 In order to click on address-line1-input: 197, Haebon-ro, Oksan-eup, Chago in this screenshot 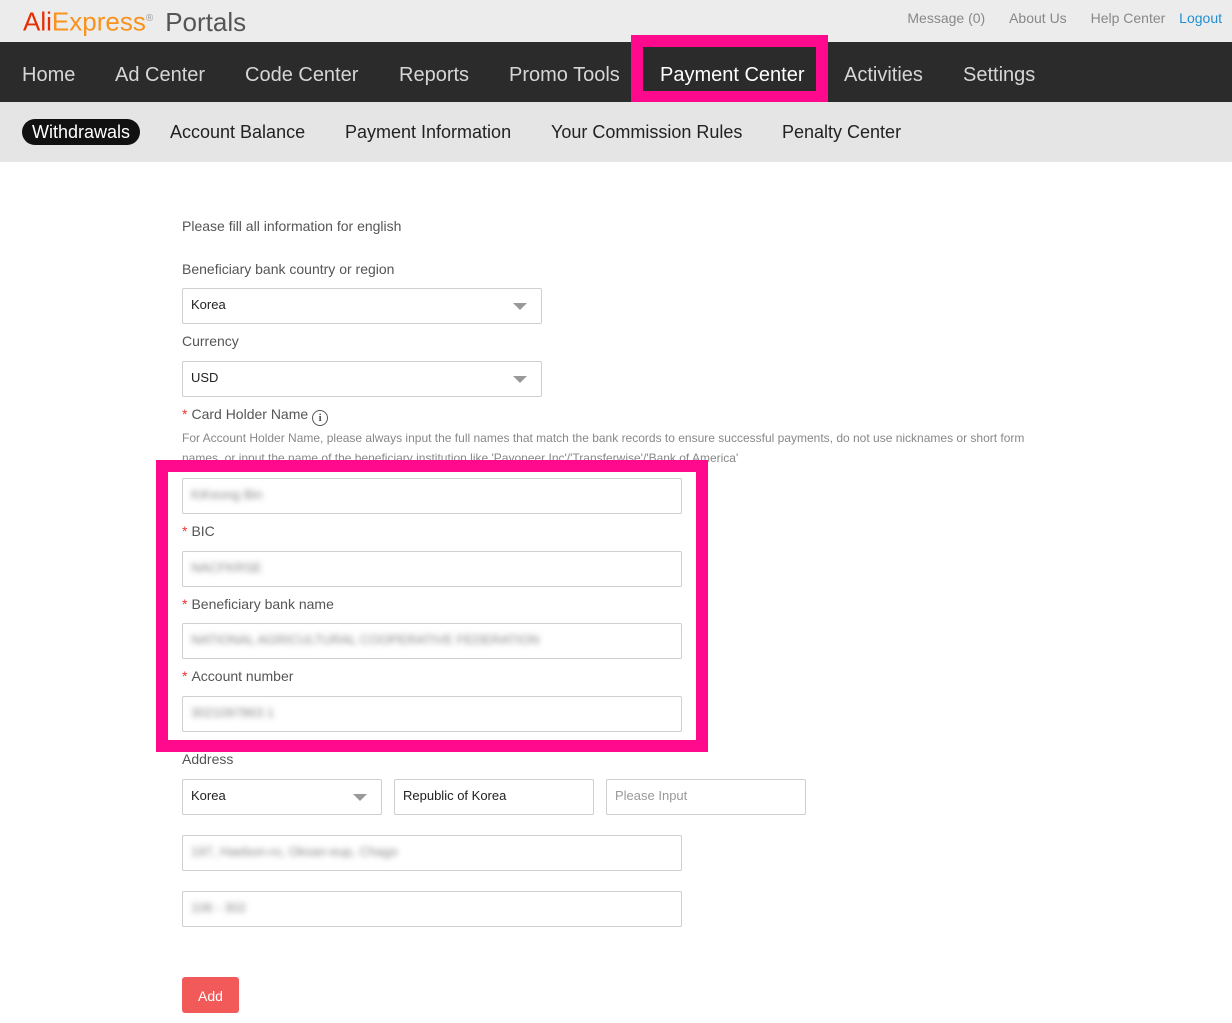, I will do `click(432, 853)`.